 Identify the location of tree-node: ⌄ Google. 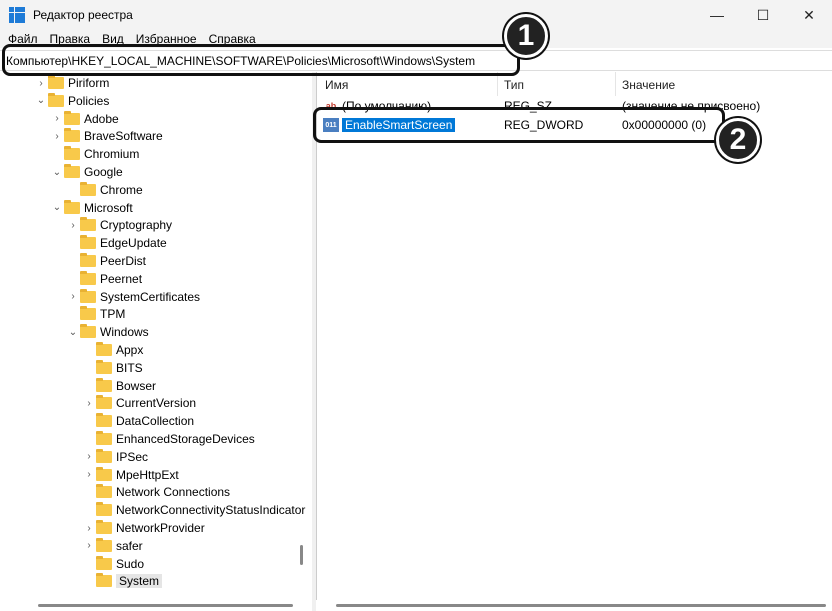
(87, 172).